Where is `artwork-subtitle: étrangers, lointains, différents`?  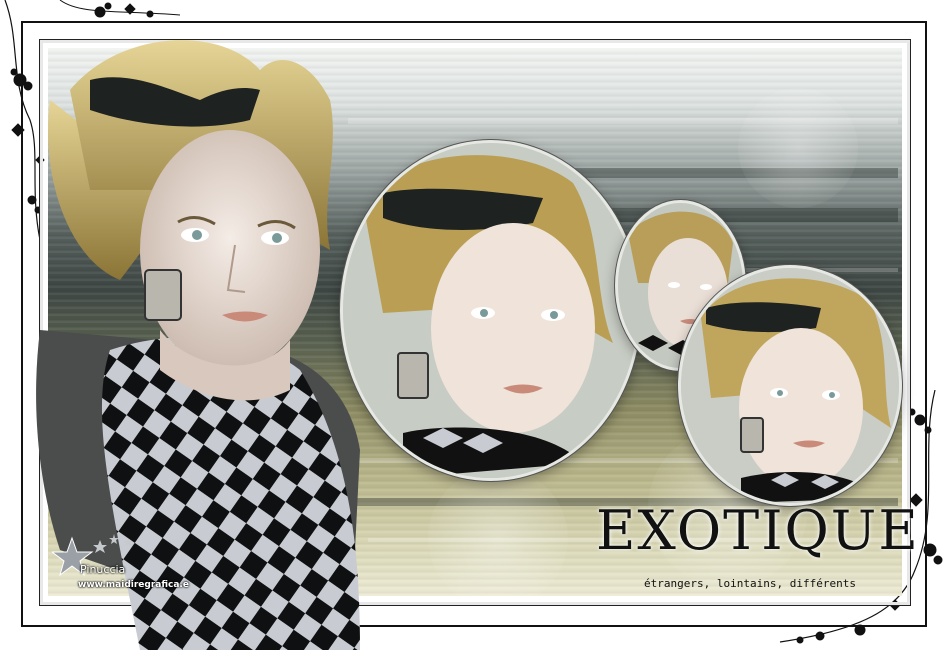 artwork-subtitle: étrangers, lointains, différents is located at coordinates (750, 583).